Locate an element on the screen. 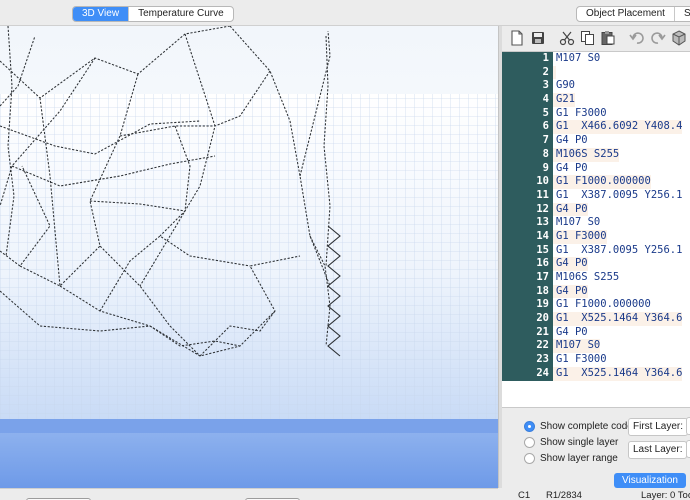 The width and height of the screenshot is (690, 500). code-line: 10 G1 F1000.000000 is located at coordinates (596, 182).